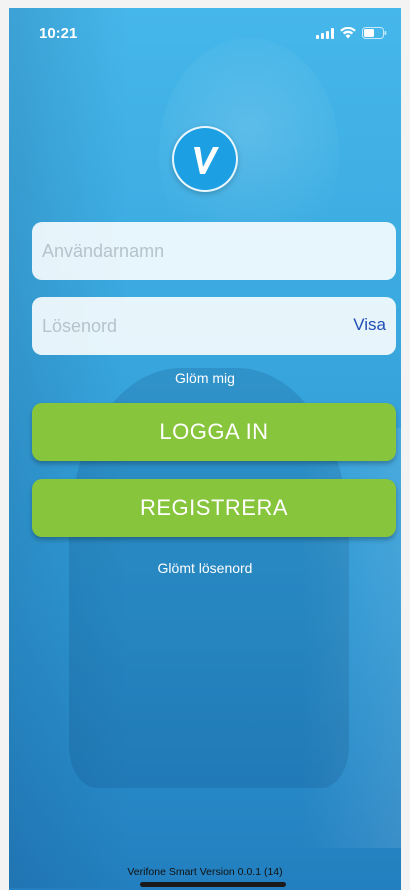 The image size is (410, 890). Describe the element at coordinates (213, 884) in the screenshot. I see `home-indicator` at that location.